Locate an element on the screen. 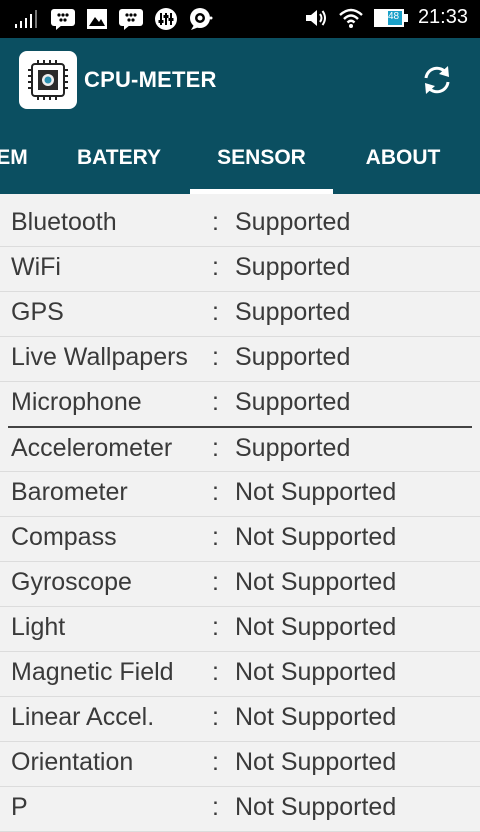 This screenshot has height=832, width=480. system-icons: 48 21:33 is located at coordinates (386, 17).